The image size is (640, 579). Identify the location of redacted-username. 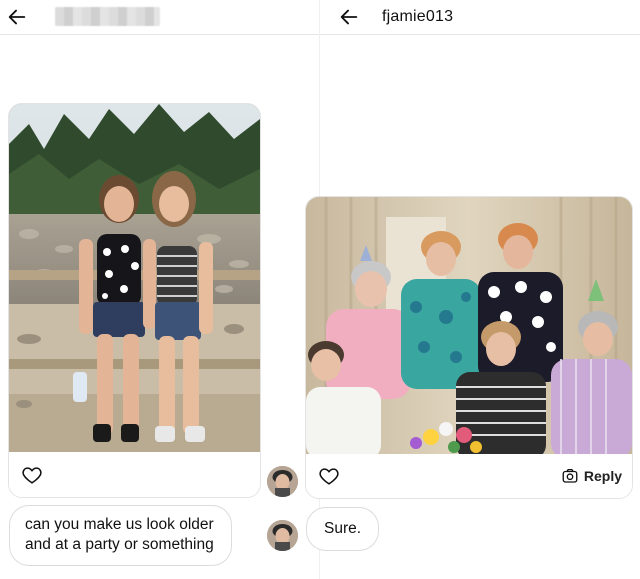
(107, 16).